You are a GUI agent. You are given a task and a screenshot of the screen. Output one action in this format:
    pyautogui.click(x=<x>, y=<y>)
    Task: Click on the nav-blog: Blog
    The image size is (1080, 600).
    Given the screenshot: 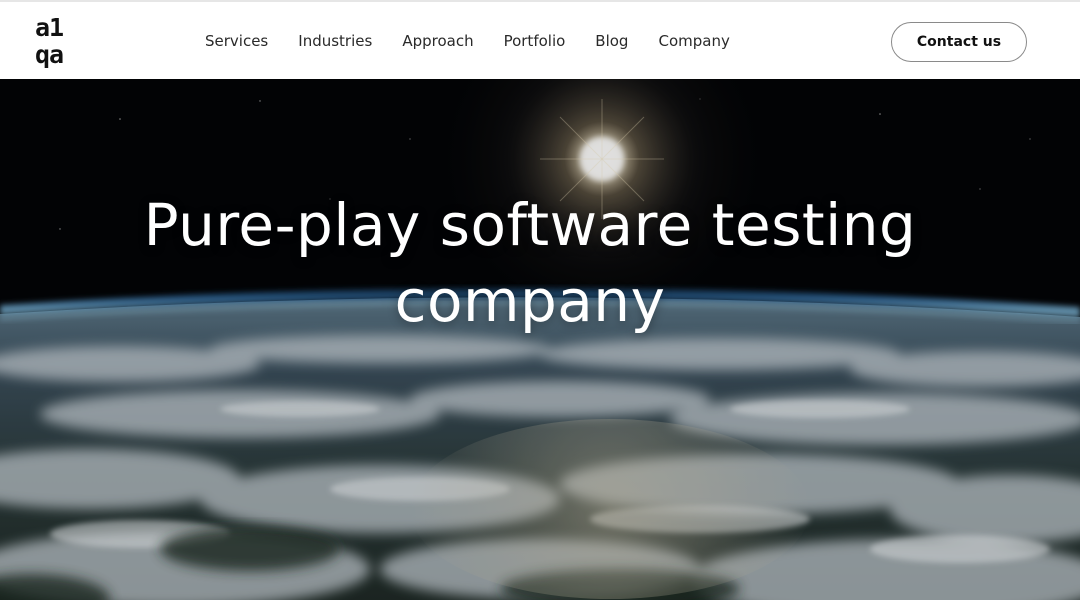 What is the action you would take?
    pyautogui.click(x=611, y=41)
    